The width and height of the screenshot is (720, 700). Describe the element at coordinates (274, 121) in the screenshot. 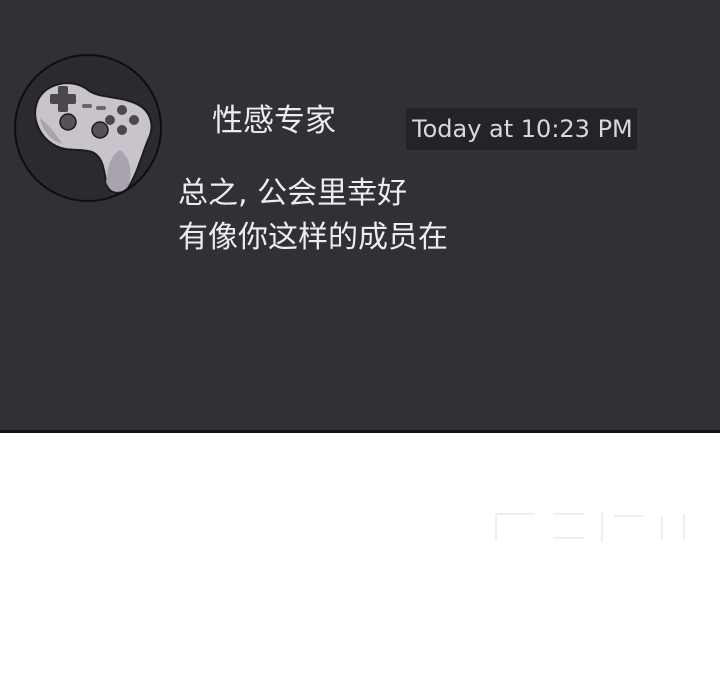

I see `username: 性感专家` at that location.